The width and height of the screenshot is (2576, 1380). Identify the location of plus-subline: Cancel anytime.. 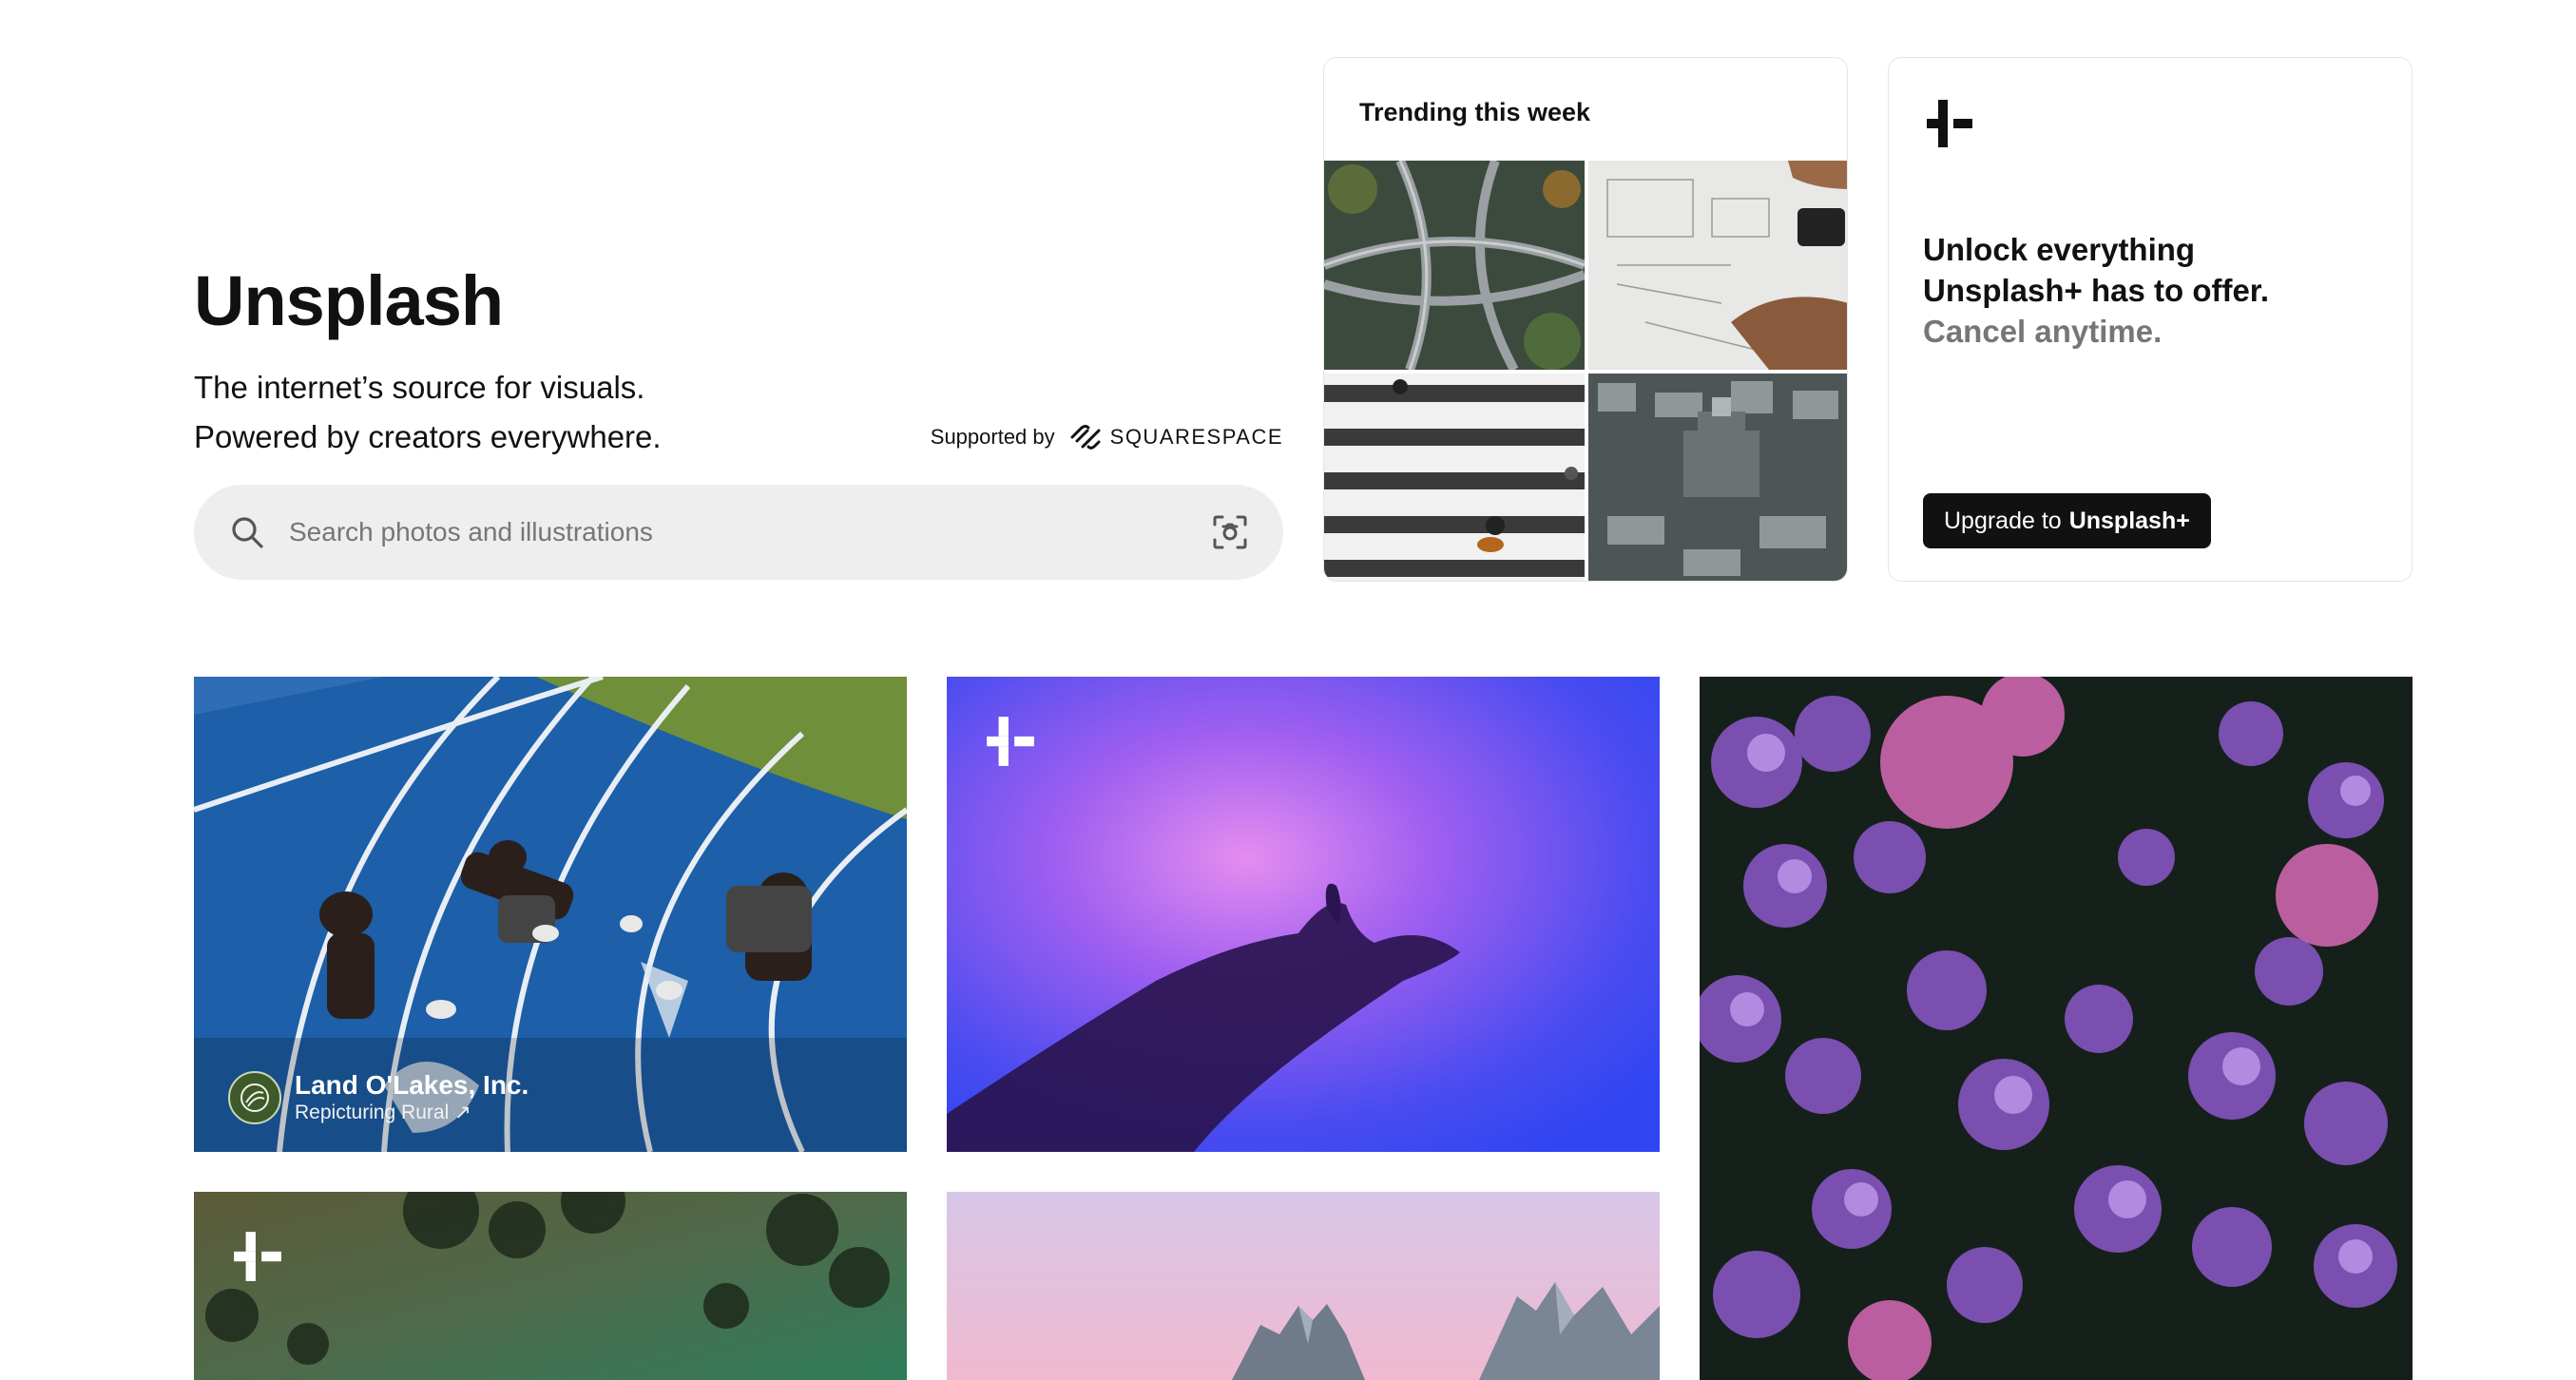
(2043, 331).